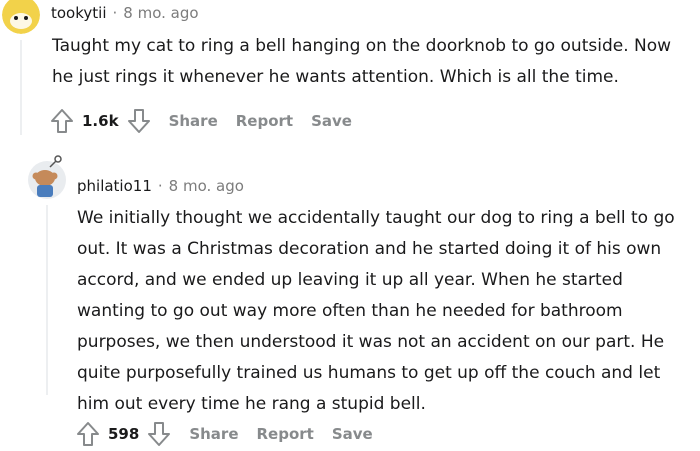  What do you see at coordinates (100, 121) in the screenshot?
I see `vote-score: 1.6k` at bounding box center [100, 121].